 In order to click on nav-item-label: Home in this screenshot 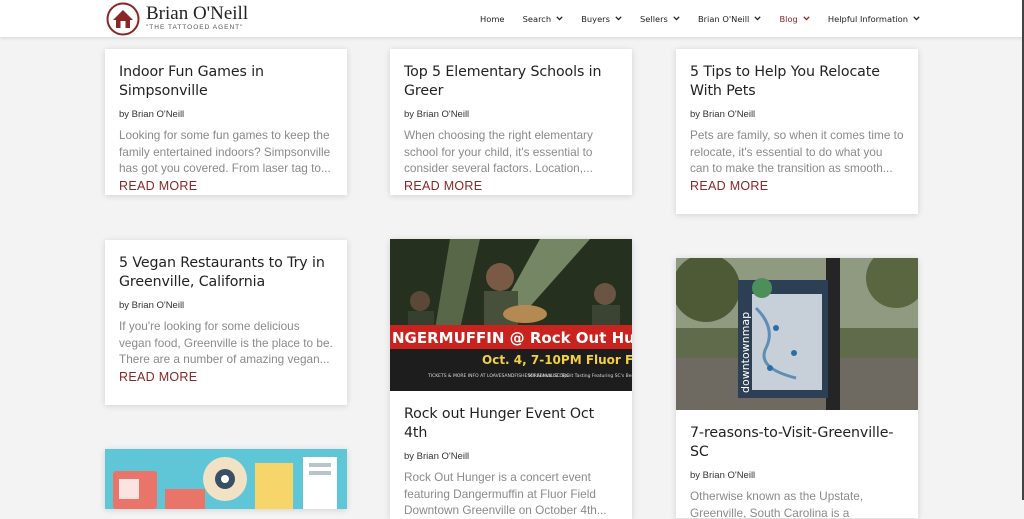, I will do `click(492, 18)`.